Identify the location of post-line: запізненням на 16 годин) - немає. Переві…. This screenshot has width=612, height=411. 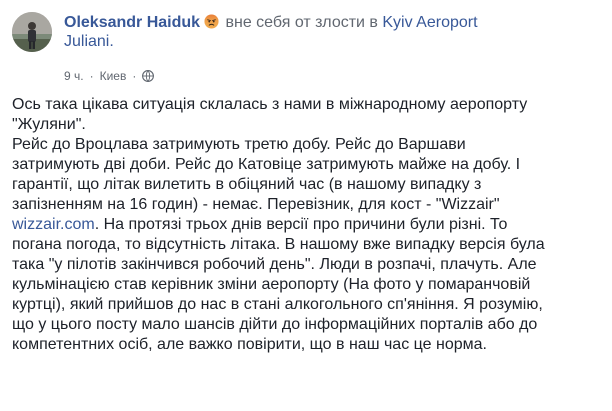
(256, 204).